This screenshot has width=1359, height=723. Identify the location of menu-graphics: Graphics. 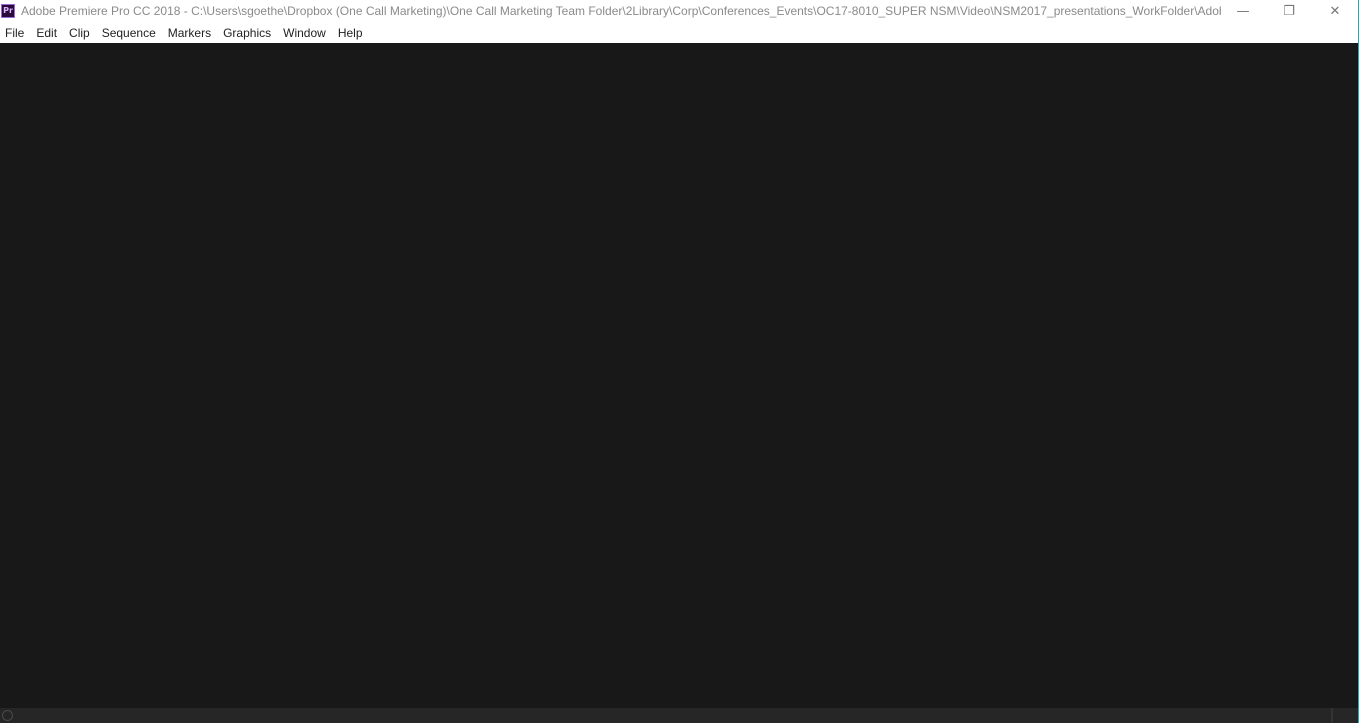
(248, 33).